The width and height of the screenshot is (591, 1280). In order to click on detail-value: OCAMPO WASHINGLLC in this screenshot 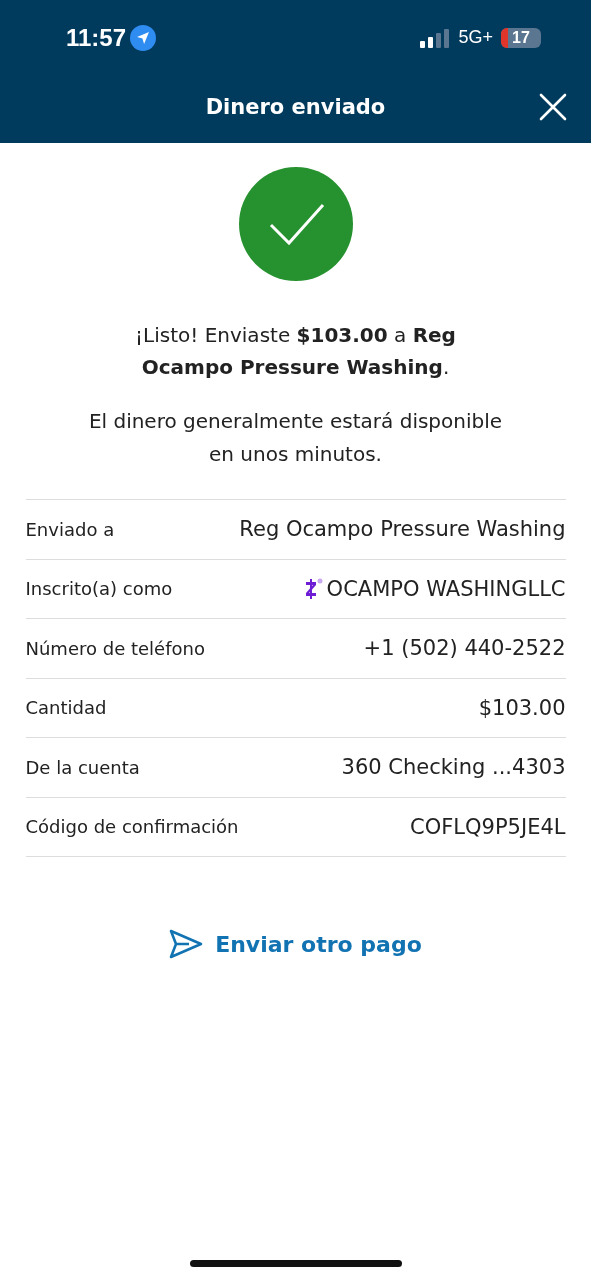, I will do `click(446, 588)`.